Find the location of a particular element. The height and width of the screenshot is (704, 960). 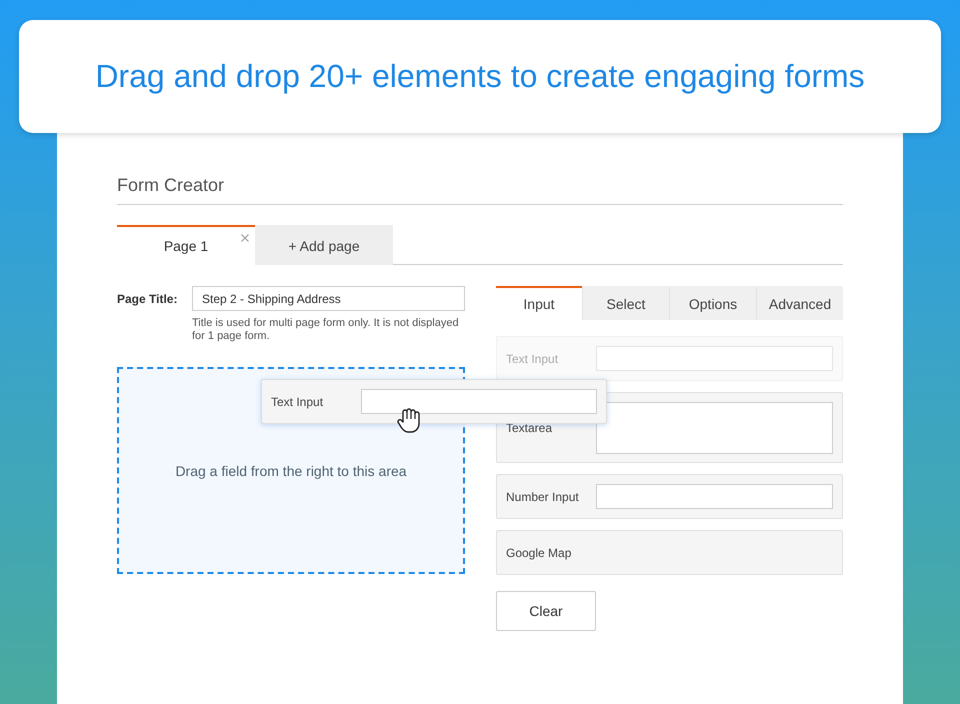

drop-hint: Drag a field from the right to this area is located at coordinates (291, 470).